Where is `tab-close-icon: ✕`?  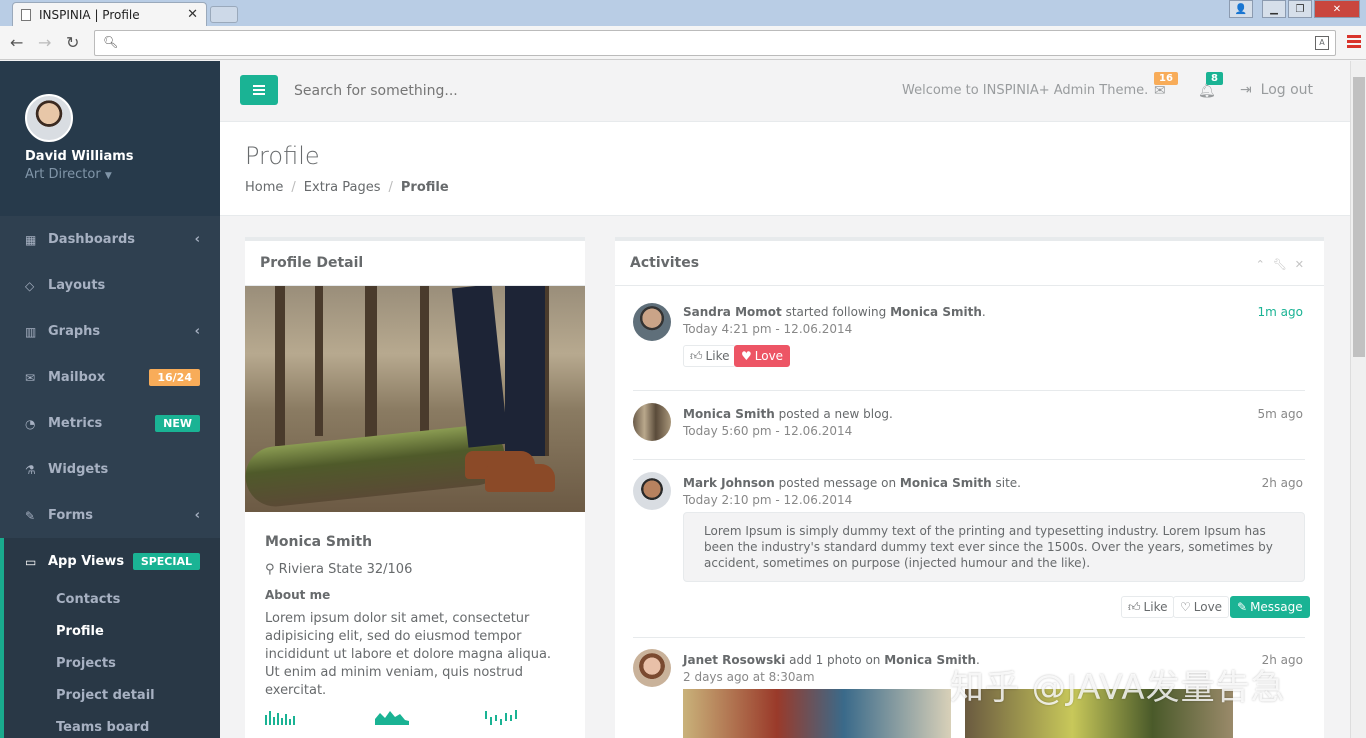 tab-close-icon: ✕ is located at coordinates (192, 14).